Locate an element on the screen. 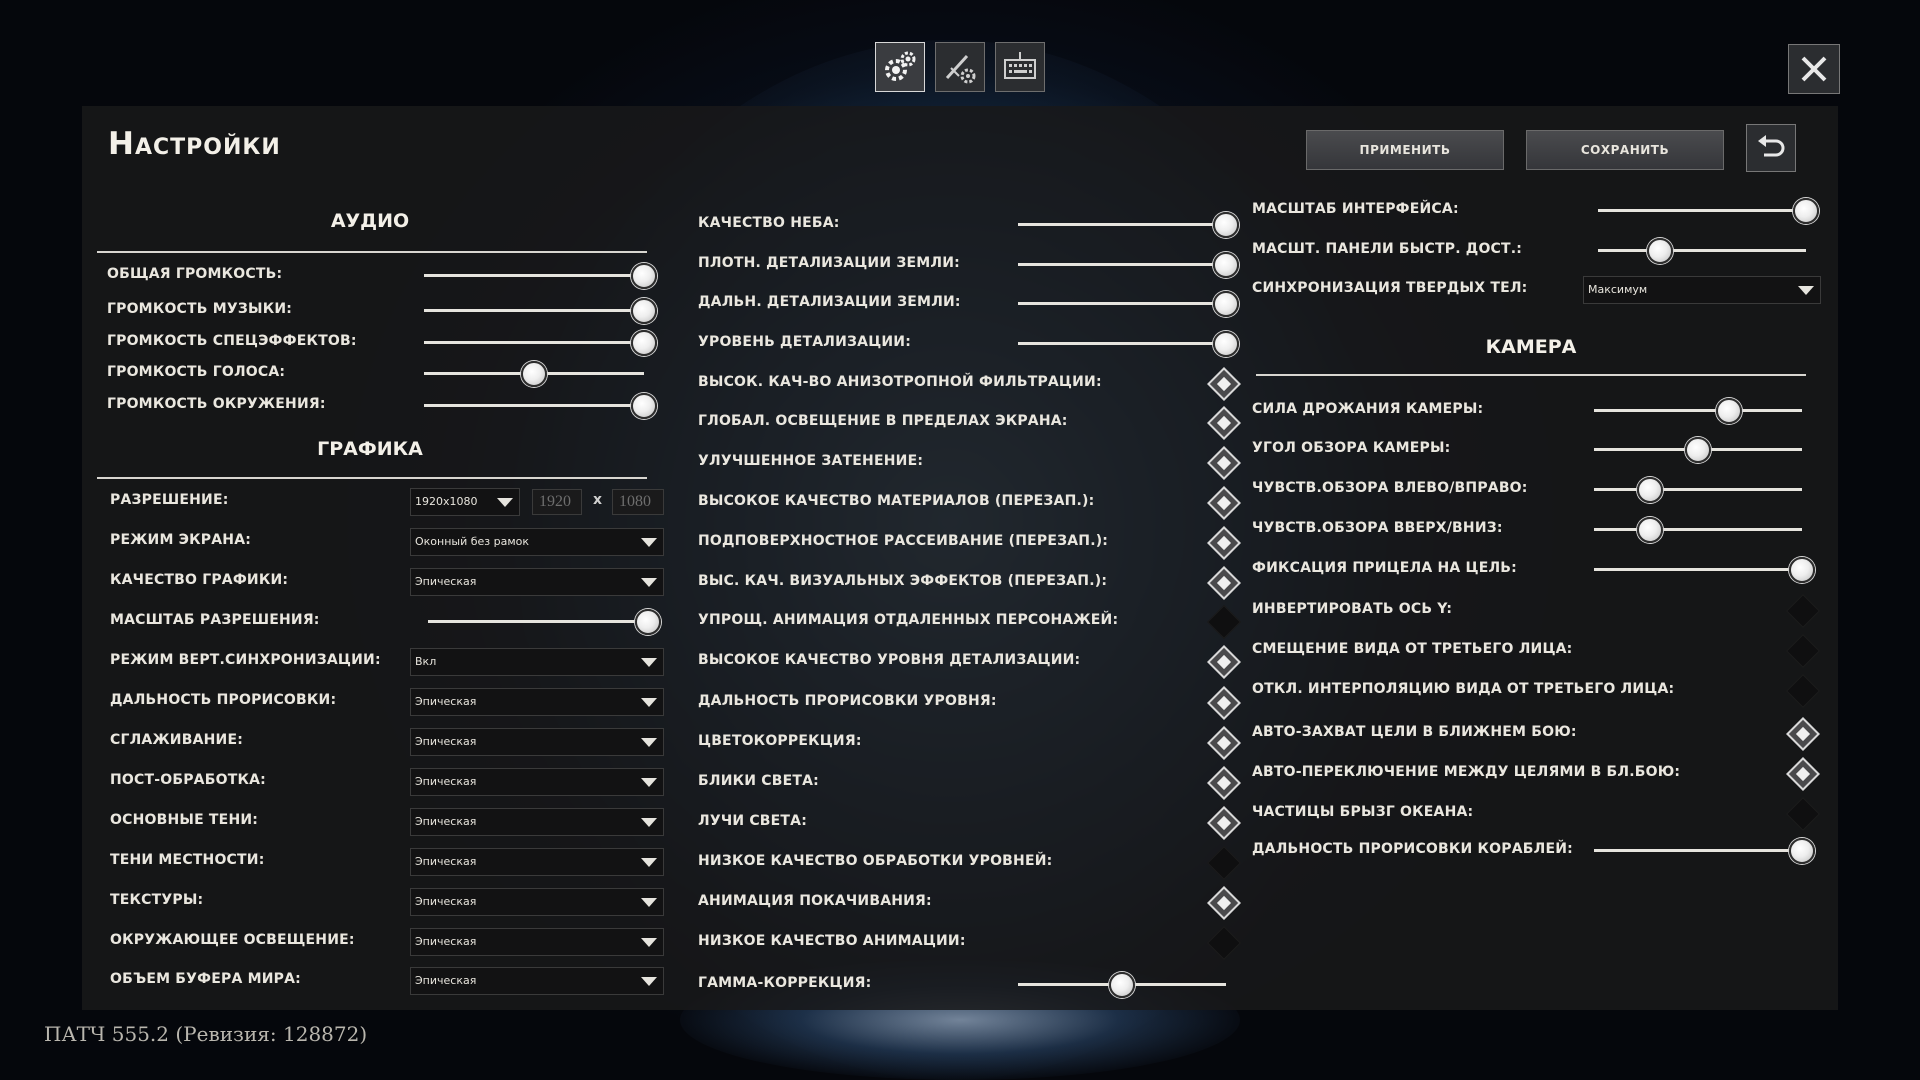 The image size is (1920, 1080). dropdown-value: Оконный без рамок is located at coordinates (472, 541).